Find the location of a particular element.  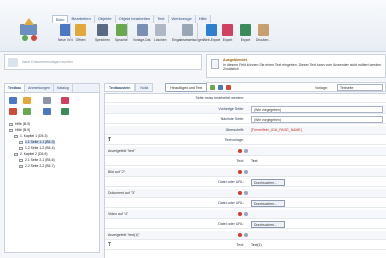

field-caption: Anzeigefeld "text" is located at coordinates (122, 150).